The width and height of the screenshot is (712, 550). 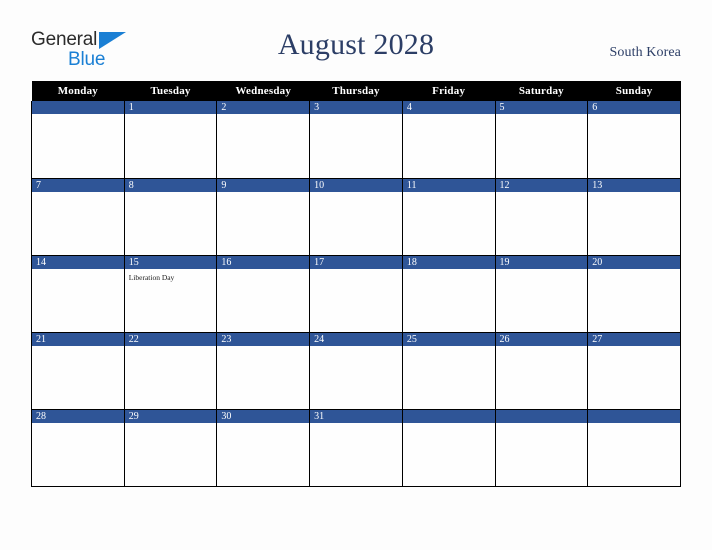 I want to click on country-label: South Korea, so click(x=645, y=52).